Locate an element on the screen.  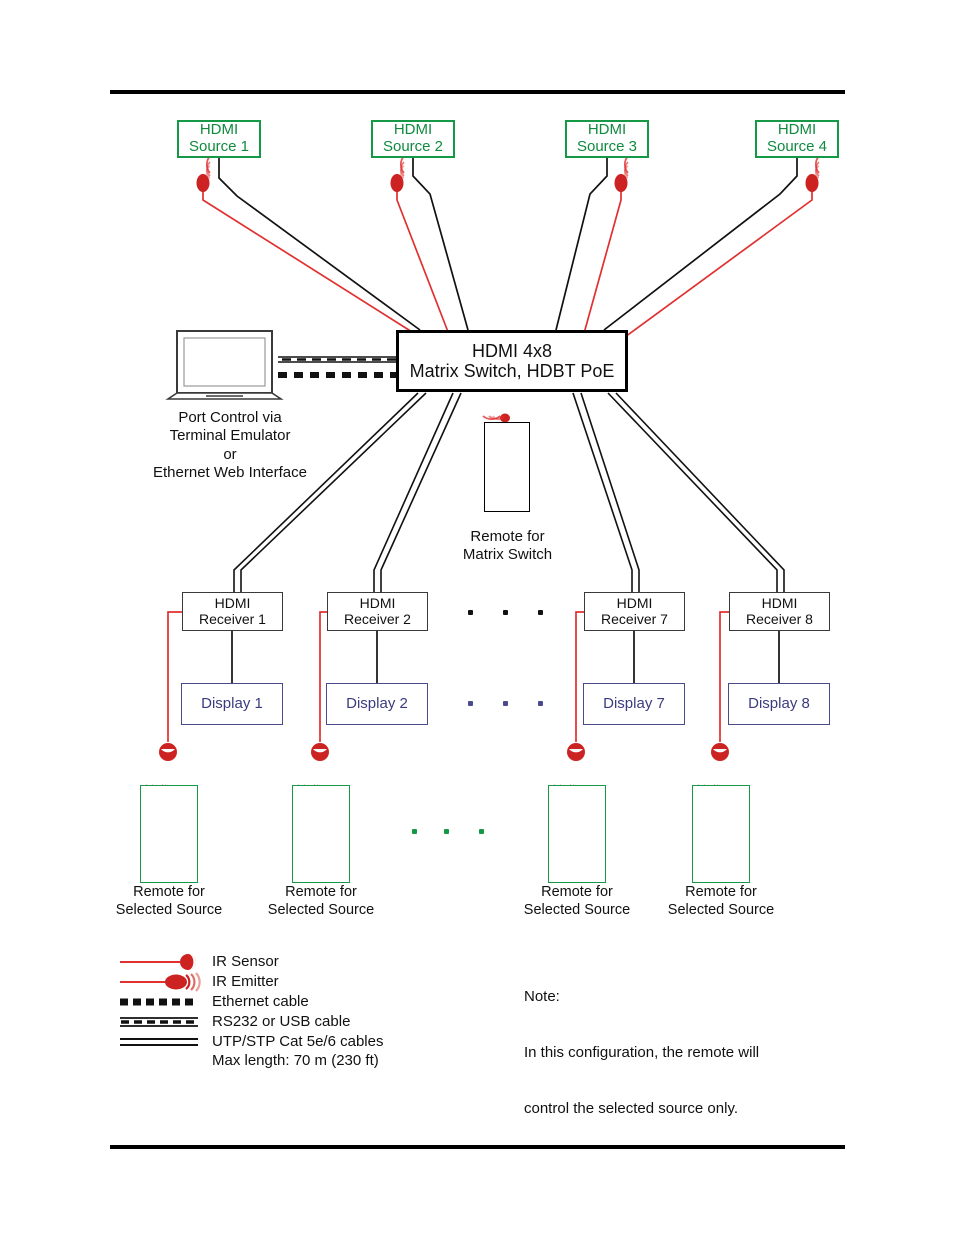
hdmi-receiver-1: HDMI Receiver 1 is located at coordinates (232, 611).